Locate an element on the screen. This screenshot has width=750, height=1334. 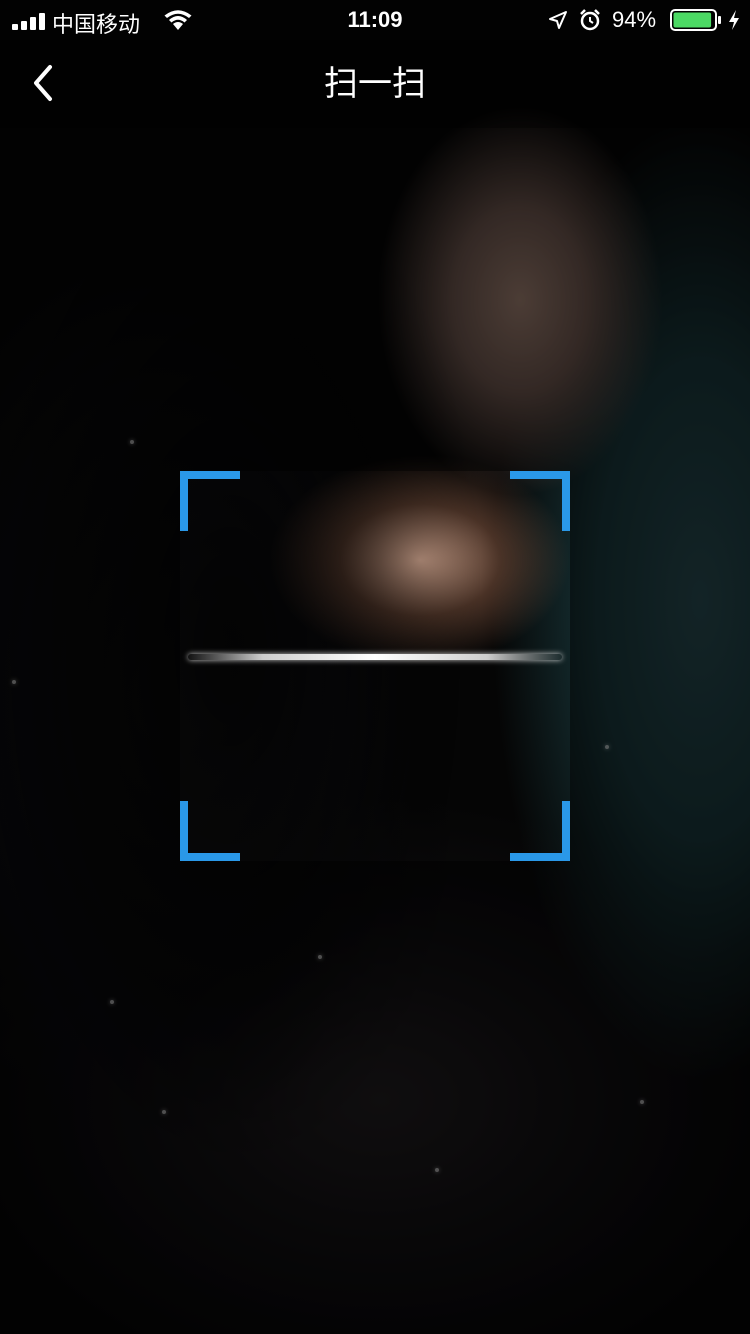
charging-icon is located at coordinates (734, 20).